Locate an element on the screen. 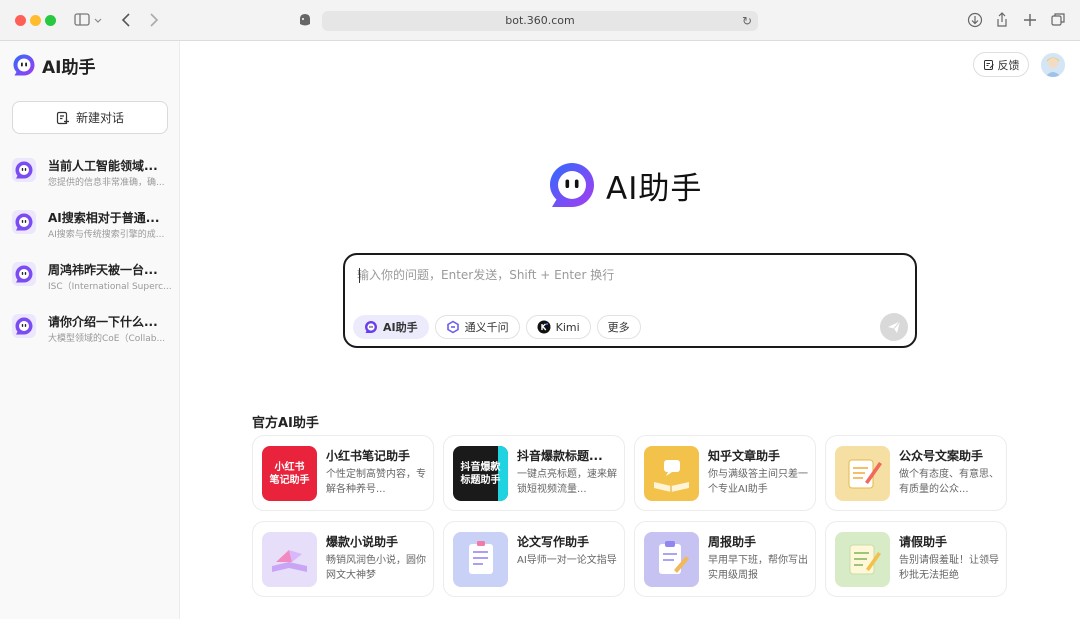 The height and width of the screenshot is (619, 1080). card-desc: AI导师一对一论文指导 is located at coordinates (567, 560).